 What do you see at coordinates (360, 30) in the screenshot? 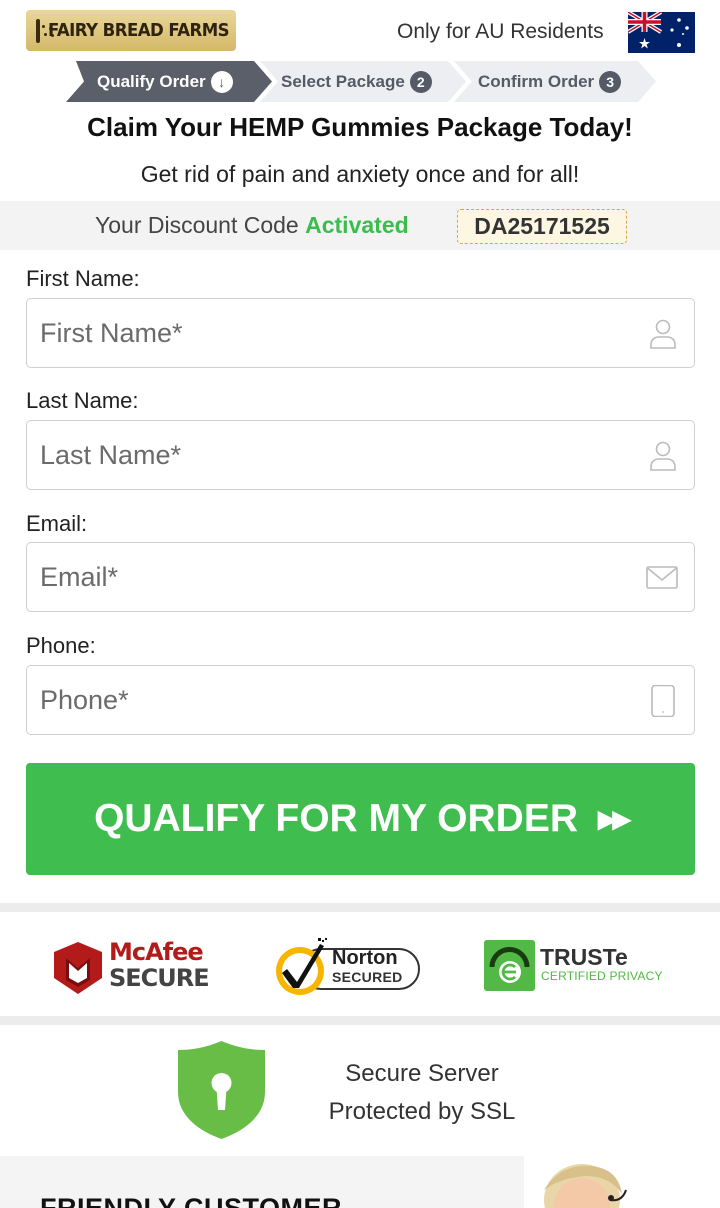
I see `header: FAIRY BREAD FARMS Only for AU Residents` at bounding box center [360, 30].